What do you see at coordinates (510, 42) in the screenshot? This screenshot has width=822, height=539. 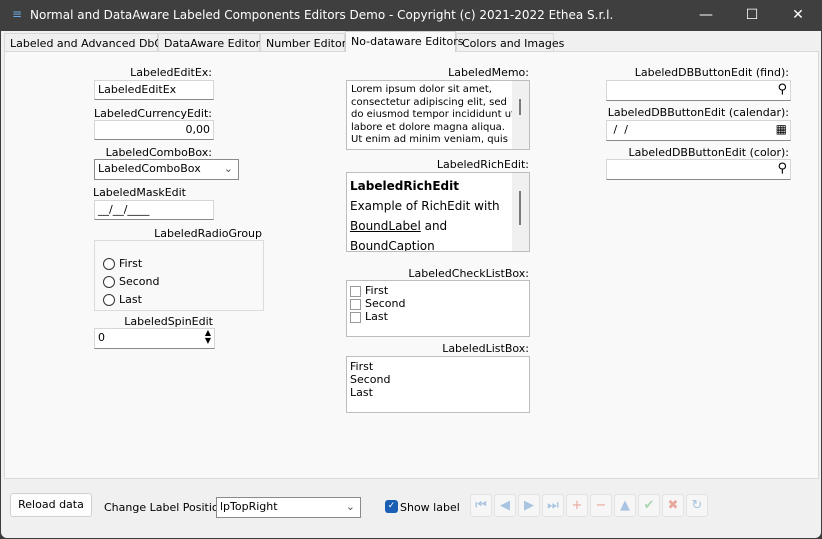 I see `tab-colors-images: Colors and Images` at bounding box center [510, 42].